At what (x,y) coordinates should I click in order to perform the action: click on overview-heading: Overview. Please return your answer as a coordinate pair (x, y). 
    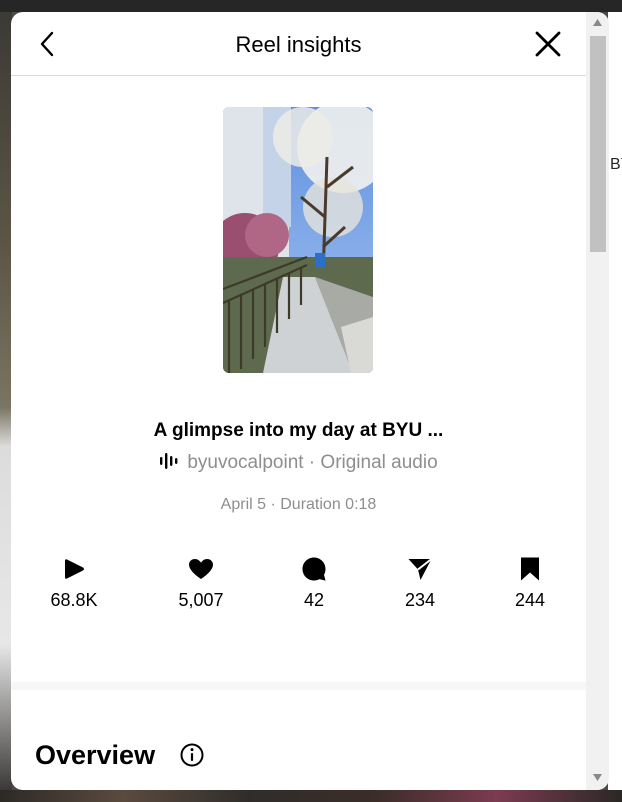
    Looking at the image, I should click on (95, 755).